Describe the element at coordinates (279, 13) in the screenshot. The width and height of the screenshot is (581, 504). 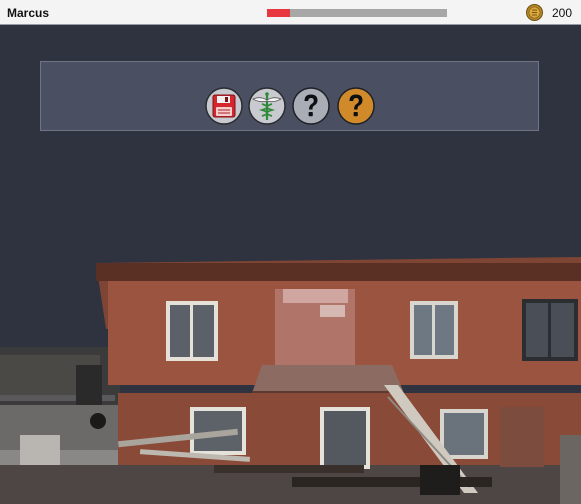
I see `health-bar-fill` at that location.